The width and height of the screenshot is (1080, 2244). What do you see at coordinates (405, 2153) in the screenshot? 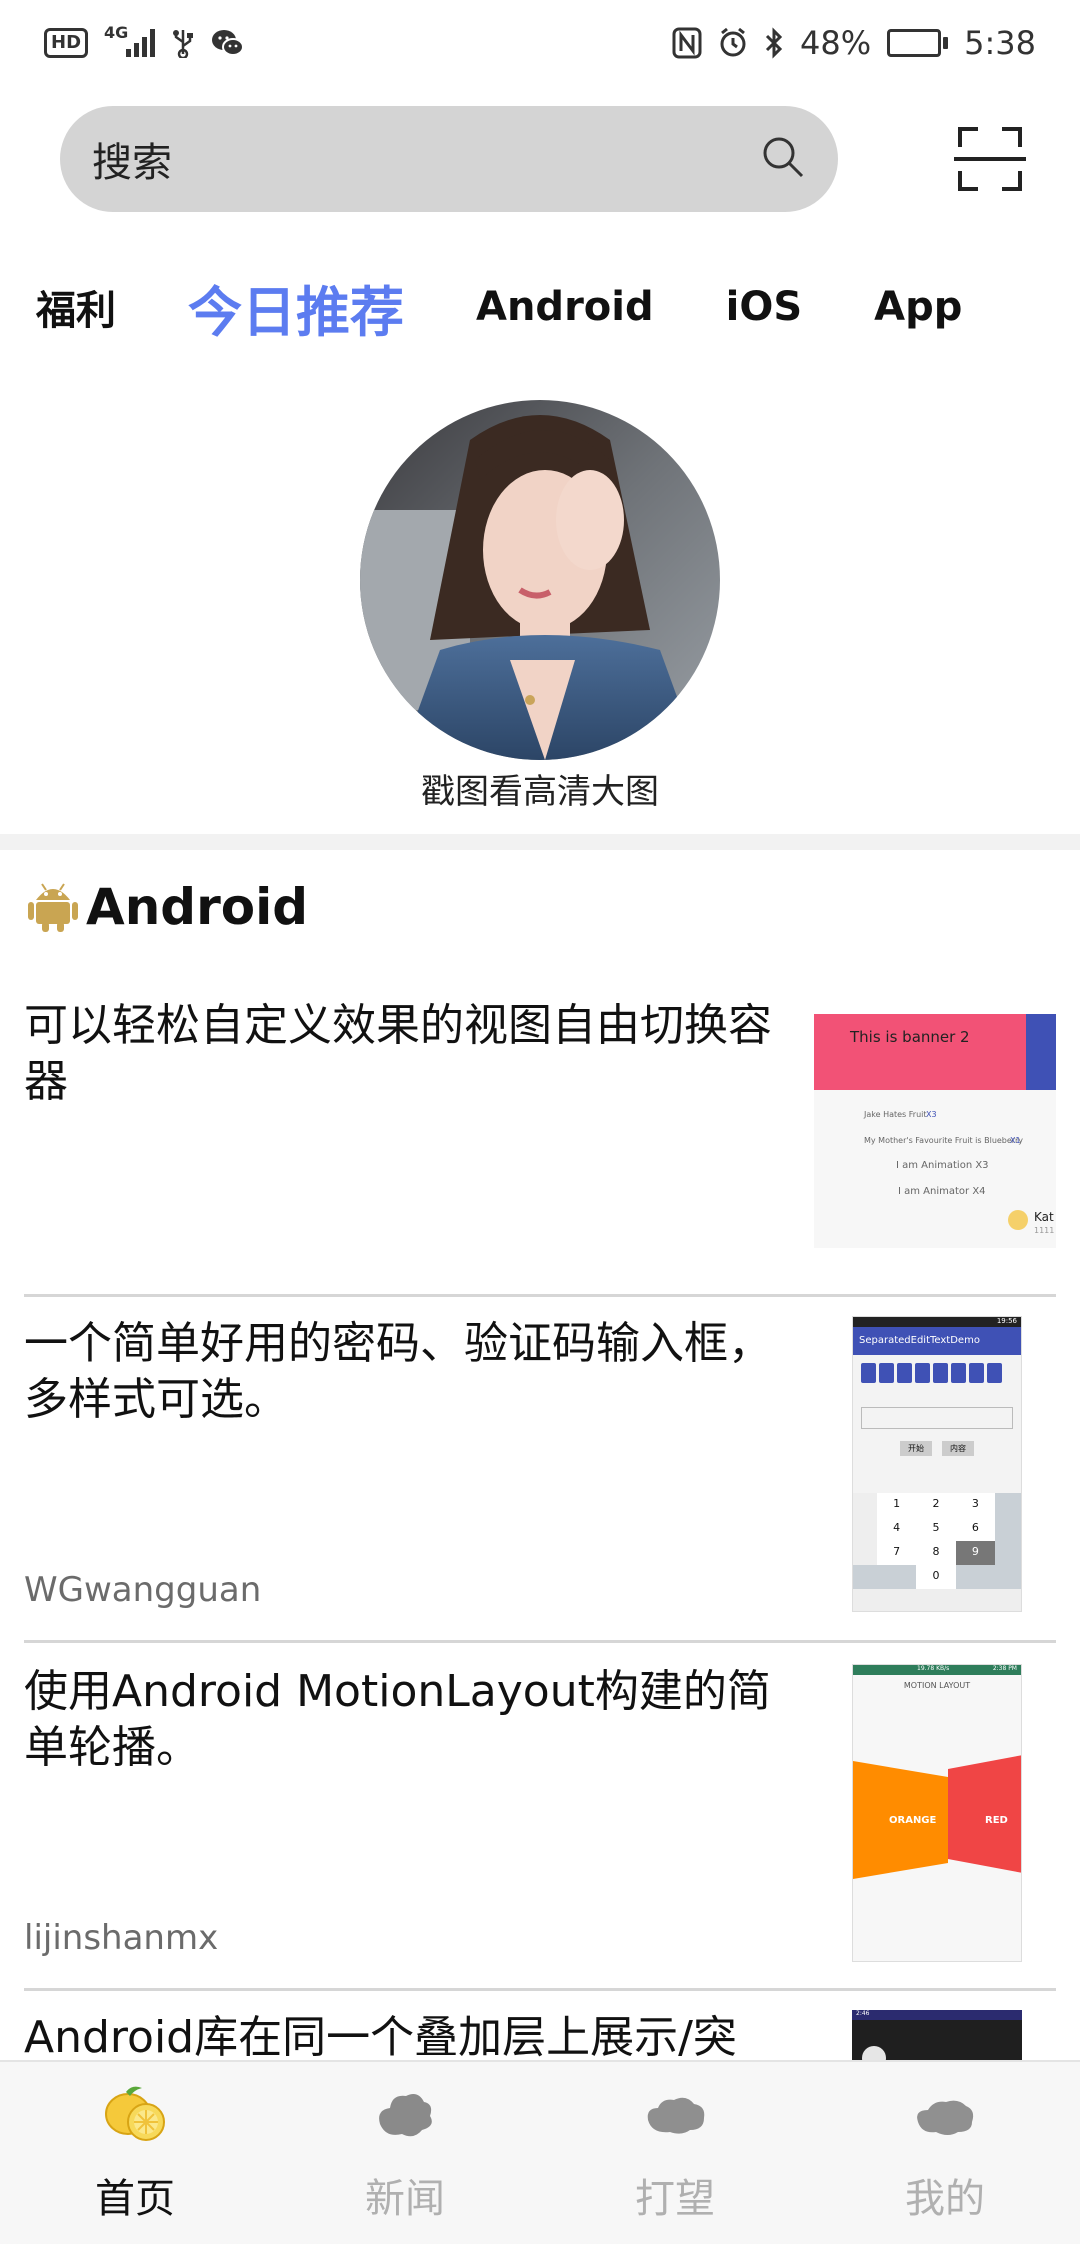
I see `nav-news: 新闻` at bounding box center [405, 2153].